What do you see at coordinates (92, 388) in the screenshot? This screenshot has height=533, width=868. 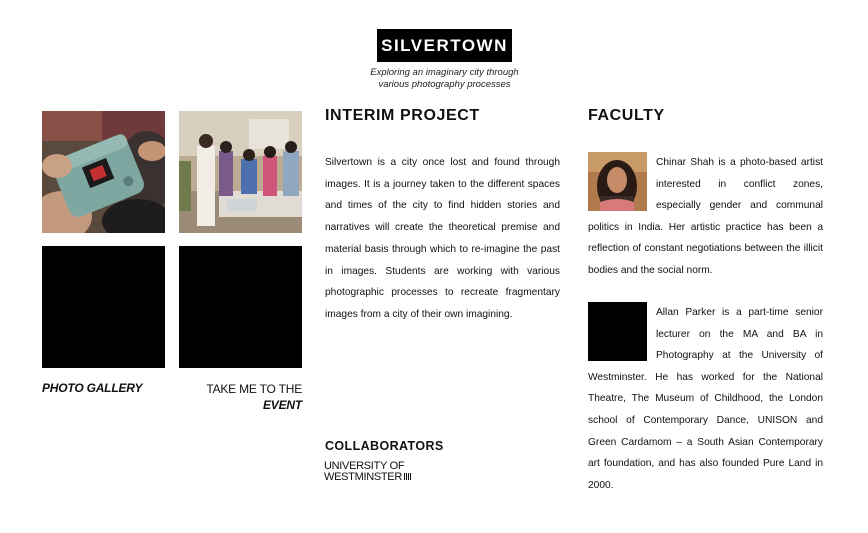 I see `photo-gallery-link: PHOTO GALLERY` at bounding box center [92, 388].